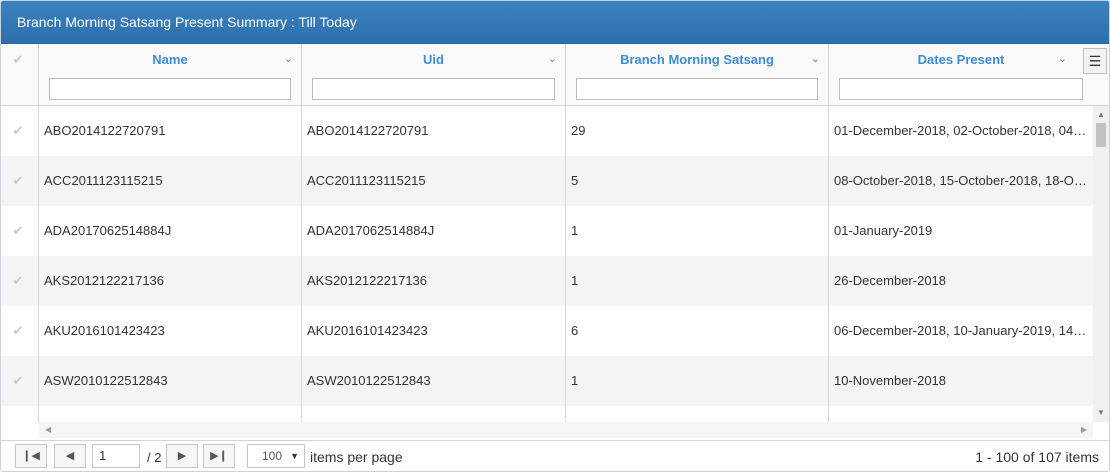 The width and height of the screenshot is (1110, 472). What do you see at coordinates (20, 414) in the screenshot?
I see `row-select-cell` at bounding box center [20, 414].